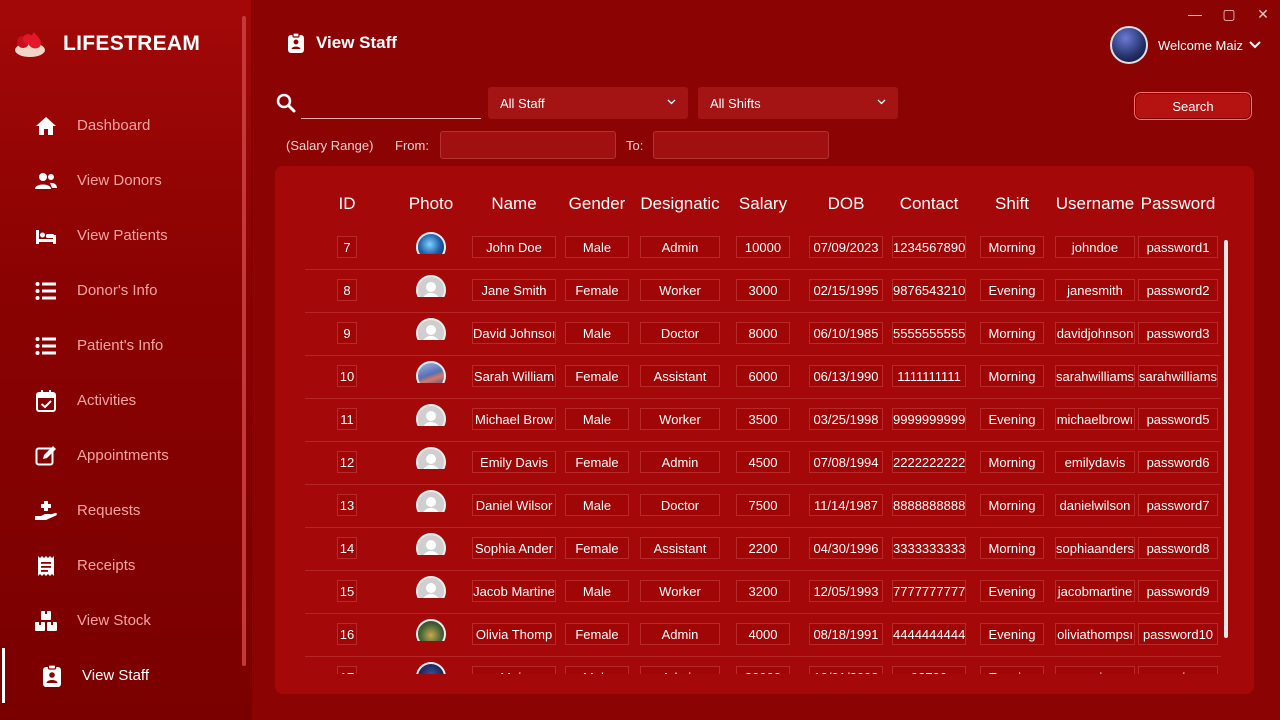 This screenshot has width=1280, height=720. Describe the element at coordinates (514, 376) in the screenshot. I see `cell-name: Sarah William` at that location.